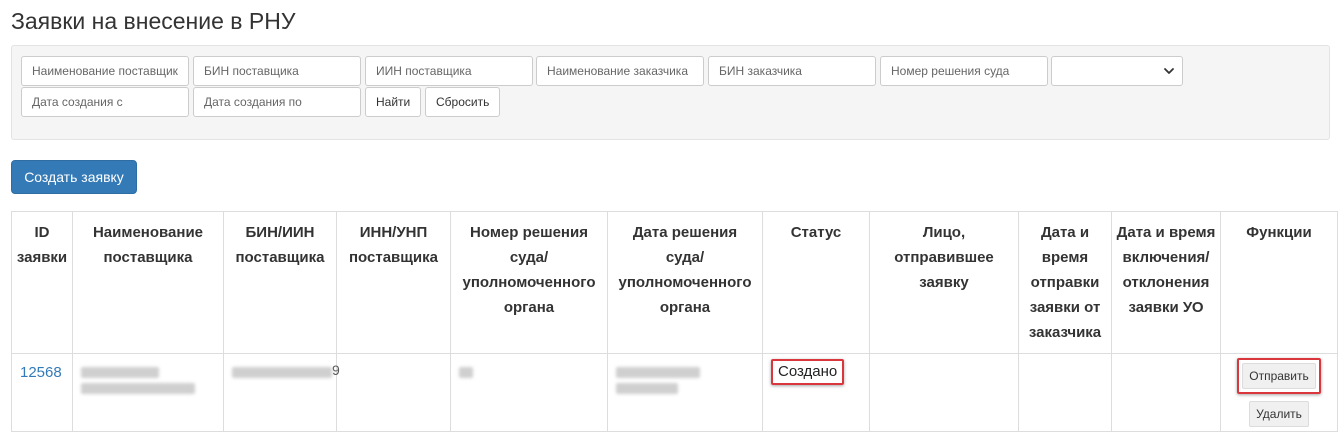 This screenshot has width=1341, height=432. I want to click on supplier-iin-filter-input, so click(449, 71).